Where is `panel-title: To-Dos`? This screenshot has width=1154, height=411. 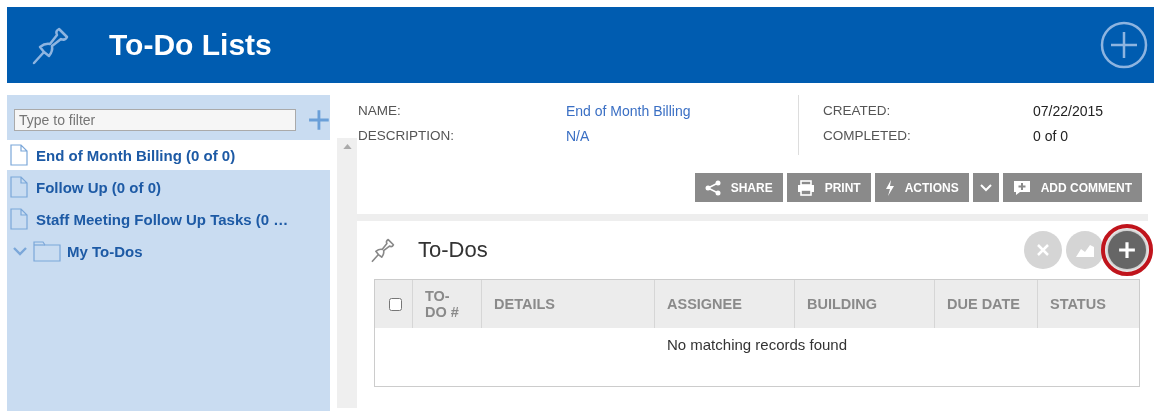 panel-title: To-Dos is located at coordinates (453, 250).